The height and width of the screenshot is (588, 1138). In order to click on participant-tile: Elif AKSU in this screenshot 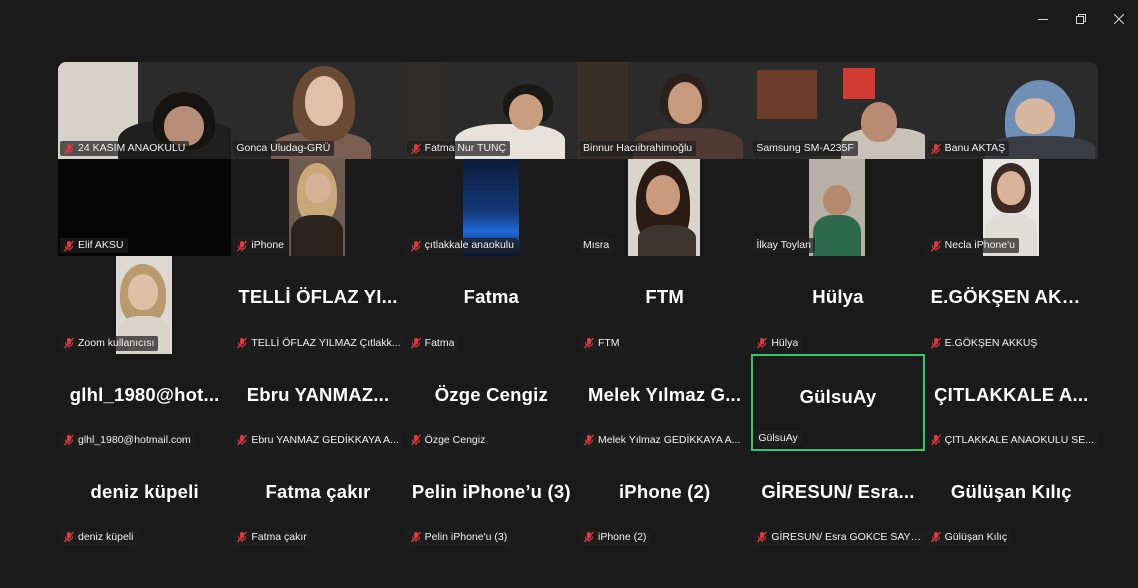, I will do `click(145, 208)`.